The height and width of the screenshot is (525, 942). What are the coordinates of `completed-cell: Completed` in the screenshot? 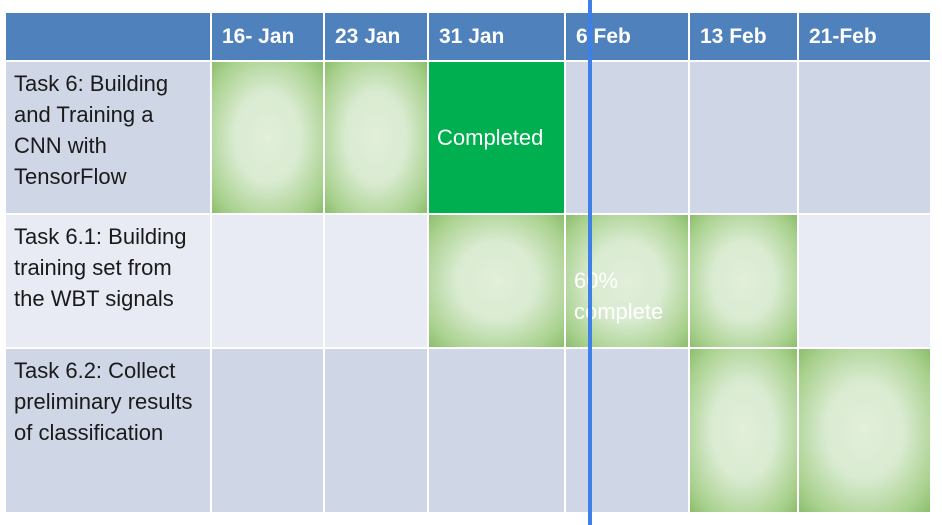 It's located at (496, 137).